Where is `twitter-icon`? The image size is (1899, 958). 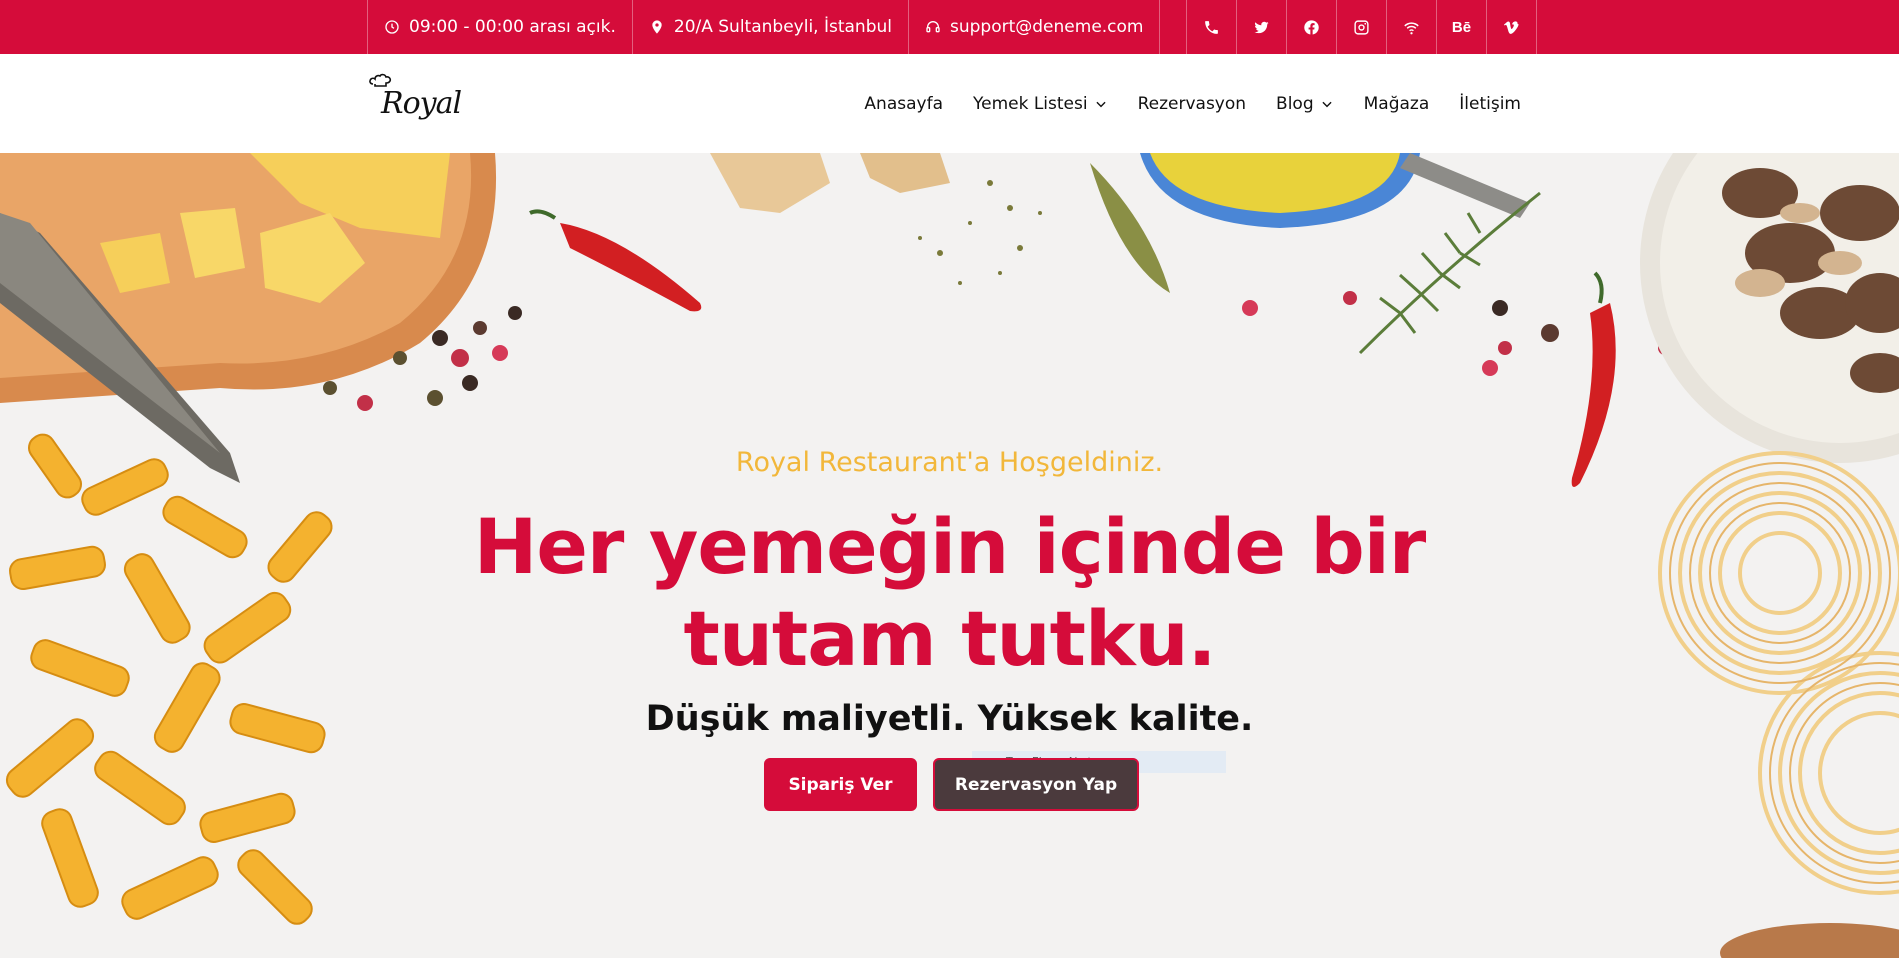
twitter-icon is located at coordinates (1261, 27).